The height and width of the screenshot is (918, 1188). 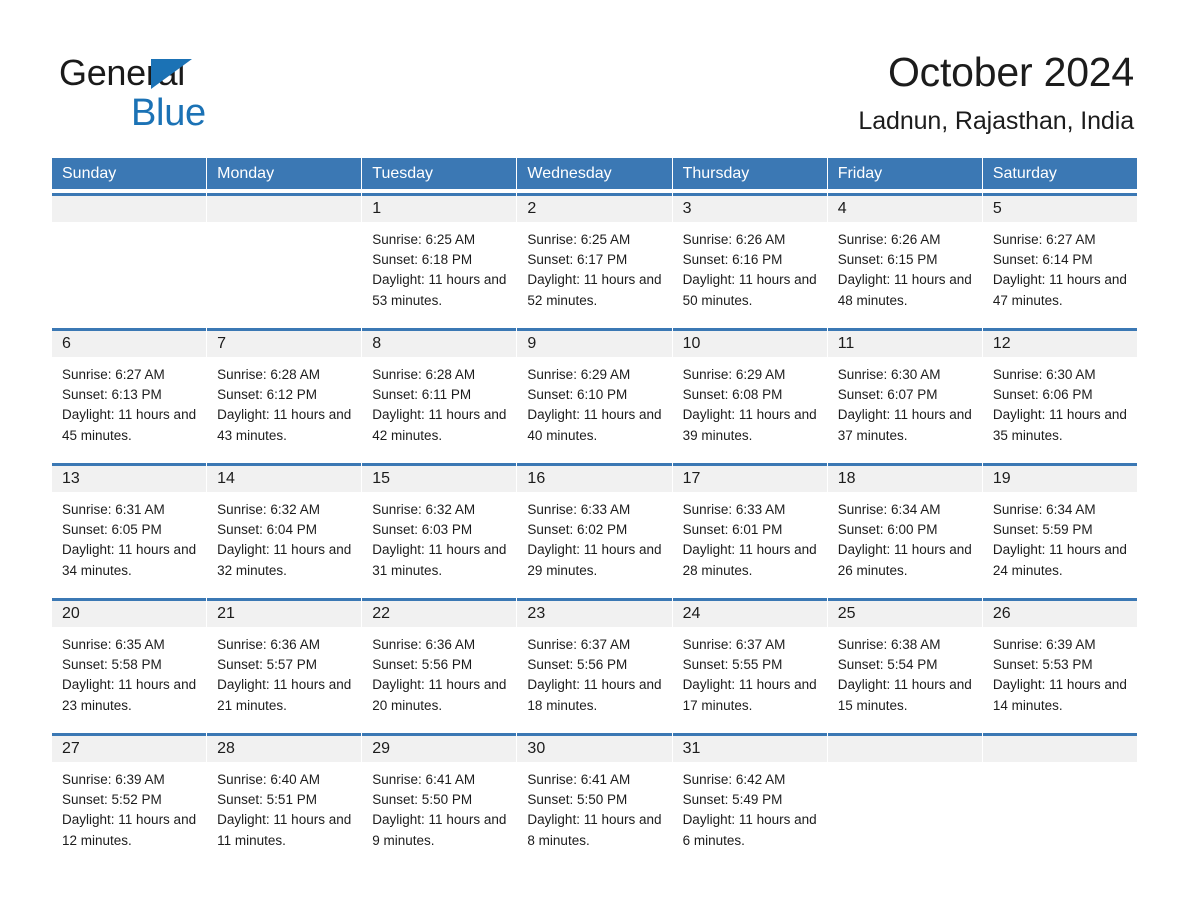 What do you see at coordinates (734, 239) in the screenshot?
I see `sunrise-text: Sunrise: 6:26 AM` at bounding box center [734, 239].